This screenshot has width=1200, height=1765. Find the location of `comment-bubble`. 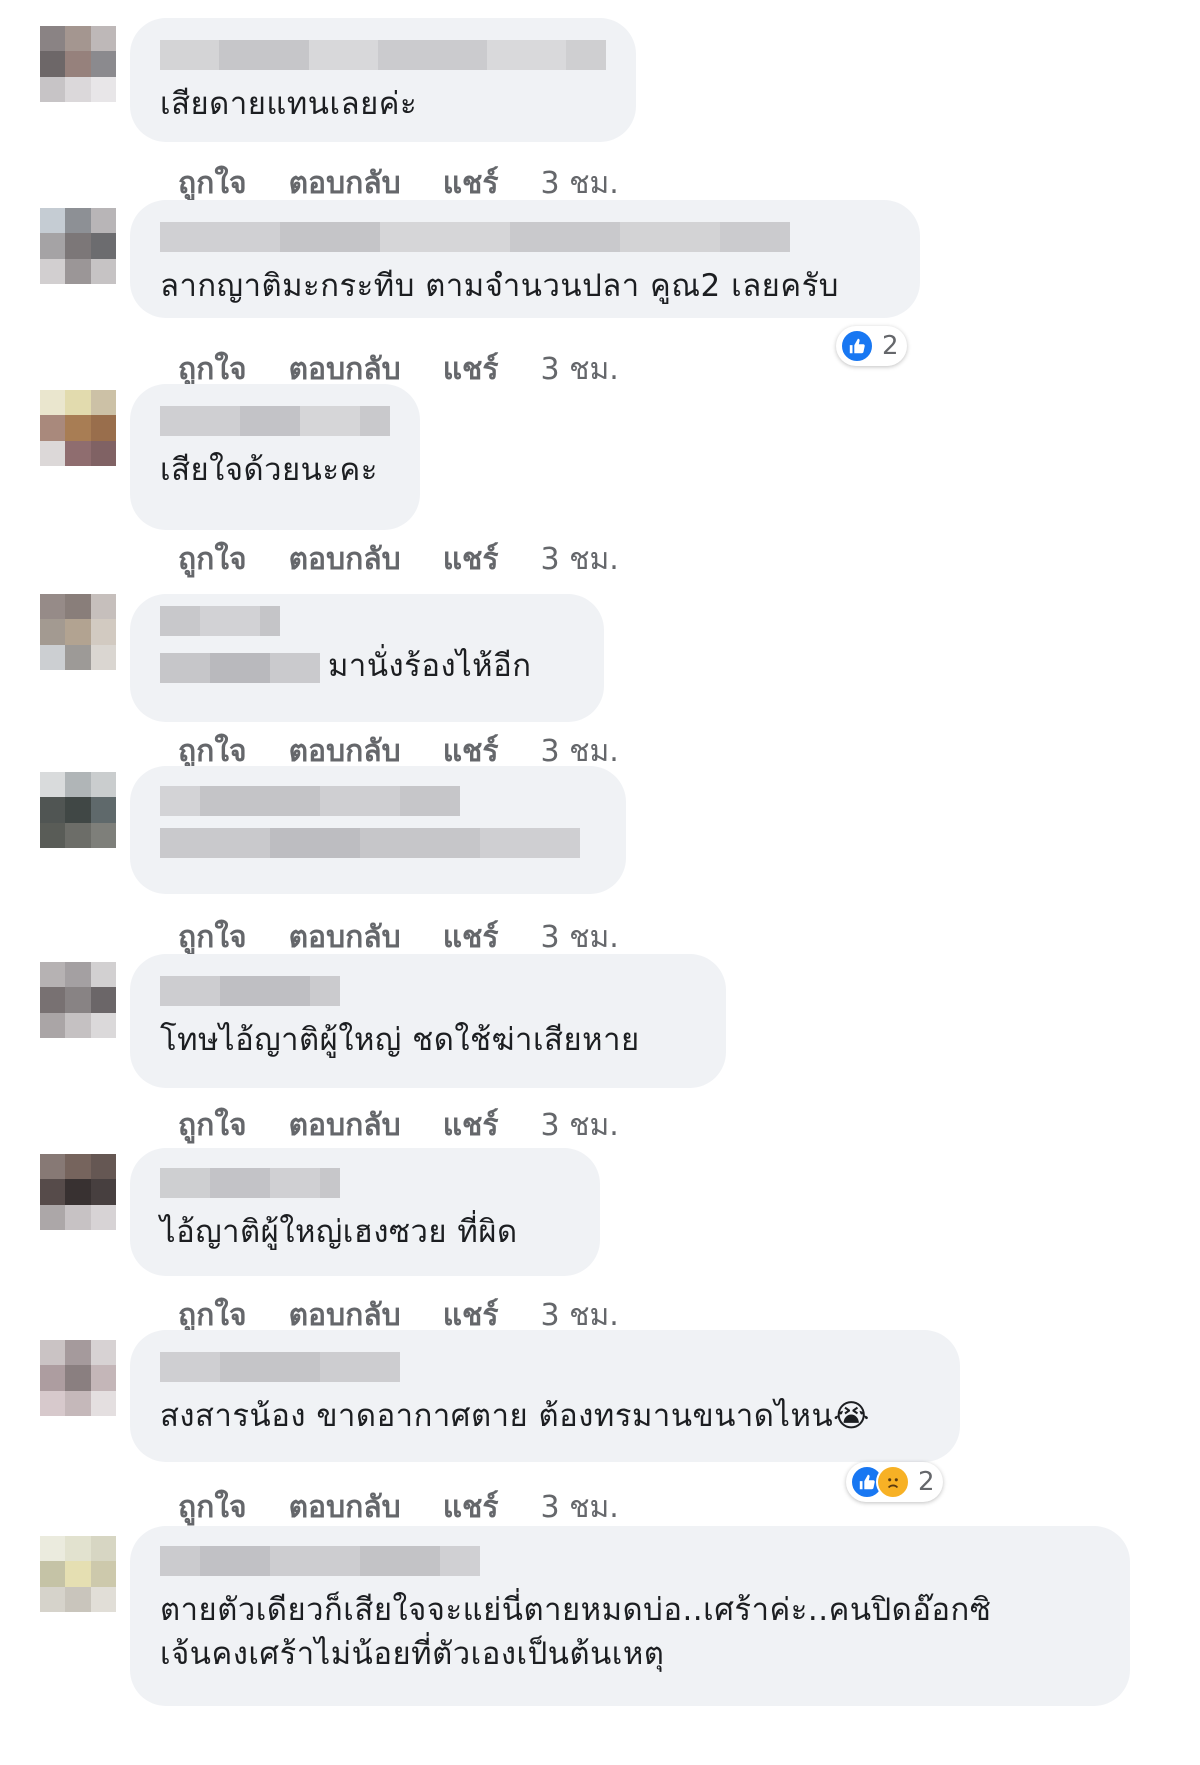

comment-bubble is located at coordinates (378, 830).